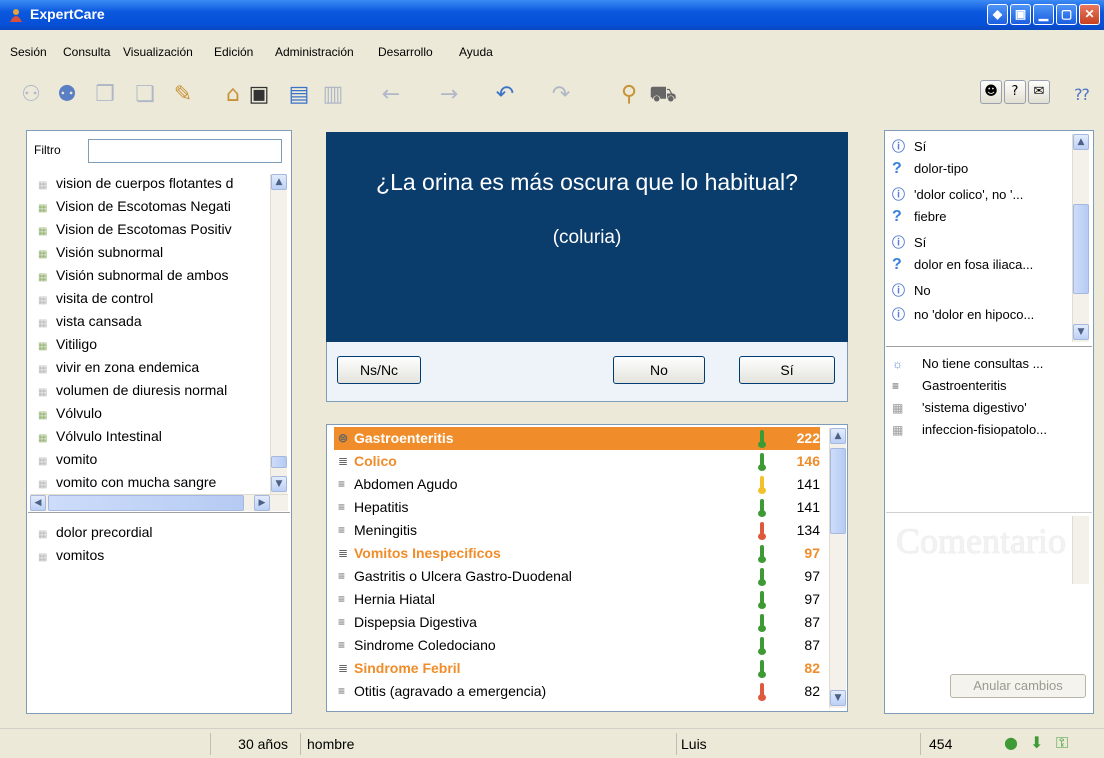  Describe the element at coordinates (505, 95) in the screenshot. I see `undo-icon: ↶` at that location.